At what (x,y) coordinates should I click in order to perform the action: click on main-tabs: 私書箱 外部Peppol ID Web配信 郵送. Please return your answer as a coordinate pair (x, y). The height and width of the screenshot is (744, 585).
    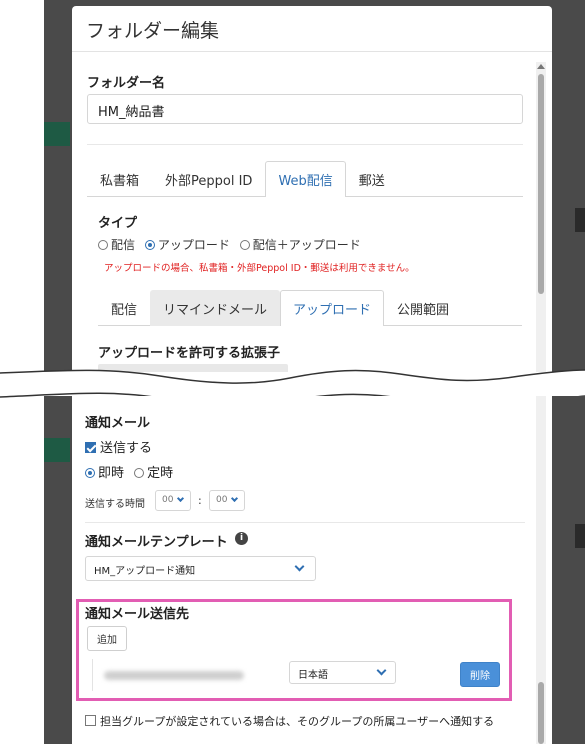
    Looking at the image, I should click on (305, 179).